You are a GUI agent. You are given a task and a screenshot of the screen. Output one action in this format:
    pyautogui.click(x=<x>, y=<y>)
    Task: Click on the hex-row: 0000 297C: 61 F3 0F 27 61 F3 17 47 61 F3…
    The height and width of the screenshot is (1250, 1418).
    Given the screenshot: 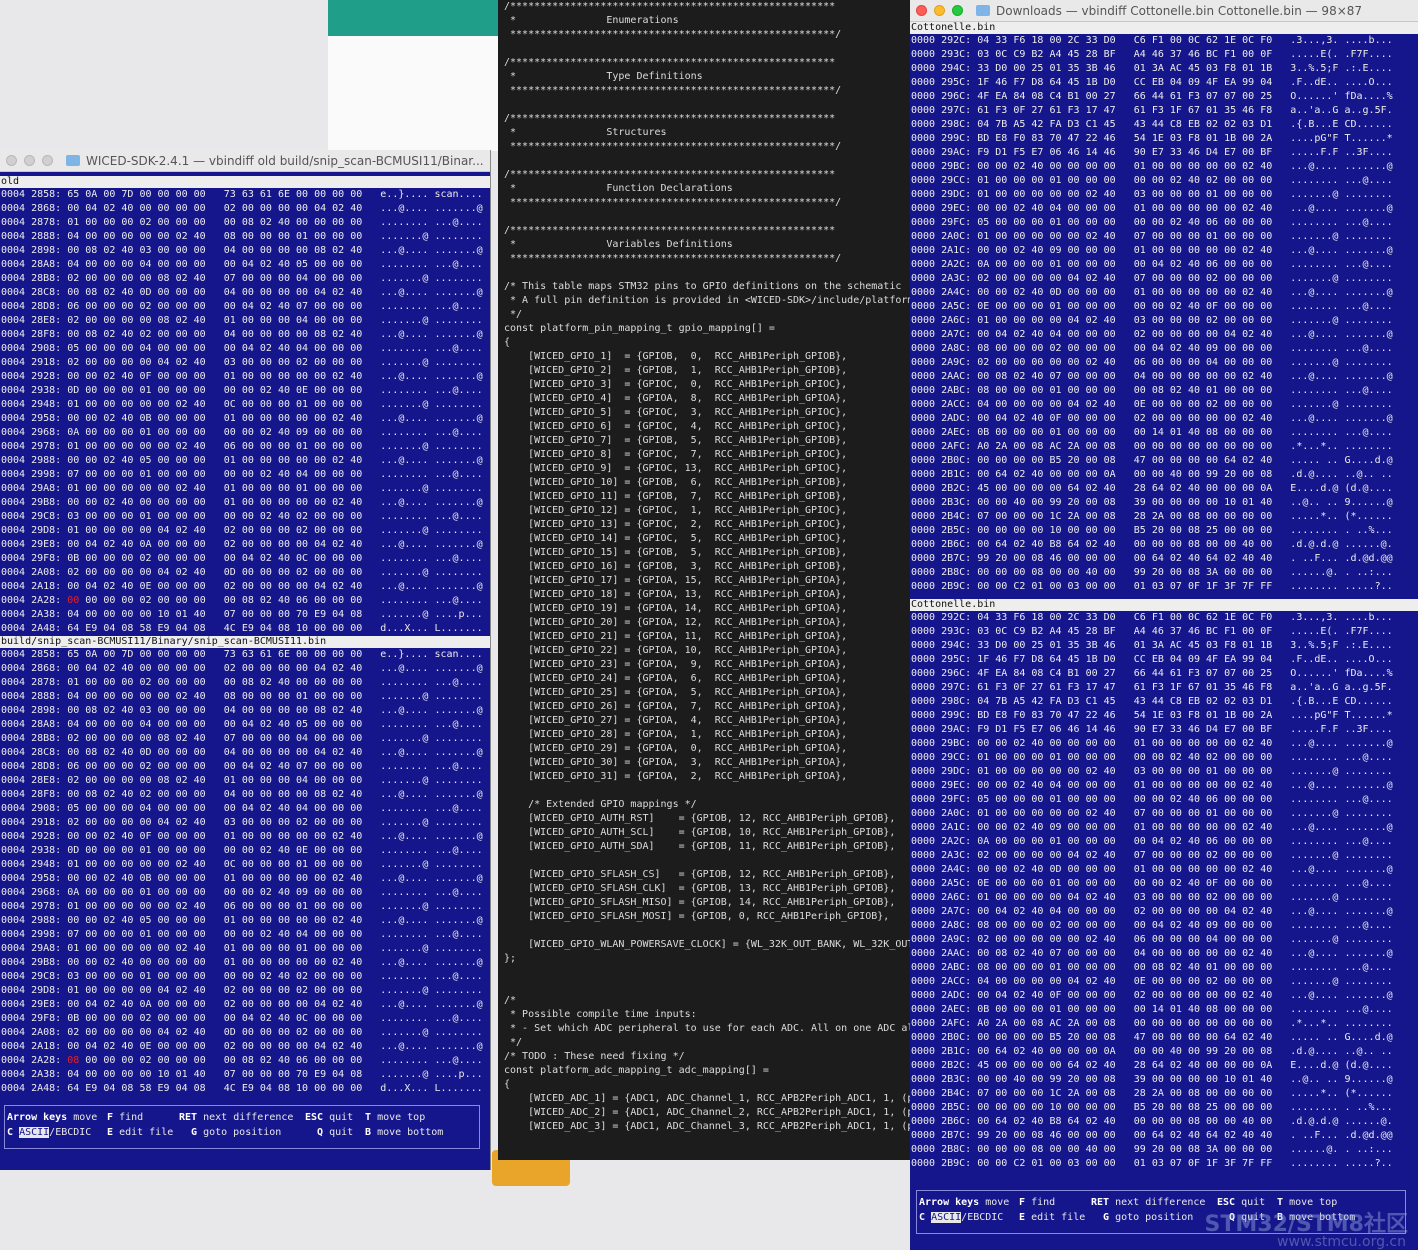 What is the action you would take?
    pyautogui.click(x=1152, y=687)
    